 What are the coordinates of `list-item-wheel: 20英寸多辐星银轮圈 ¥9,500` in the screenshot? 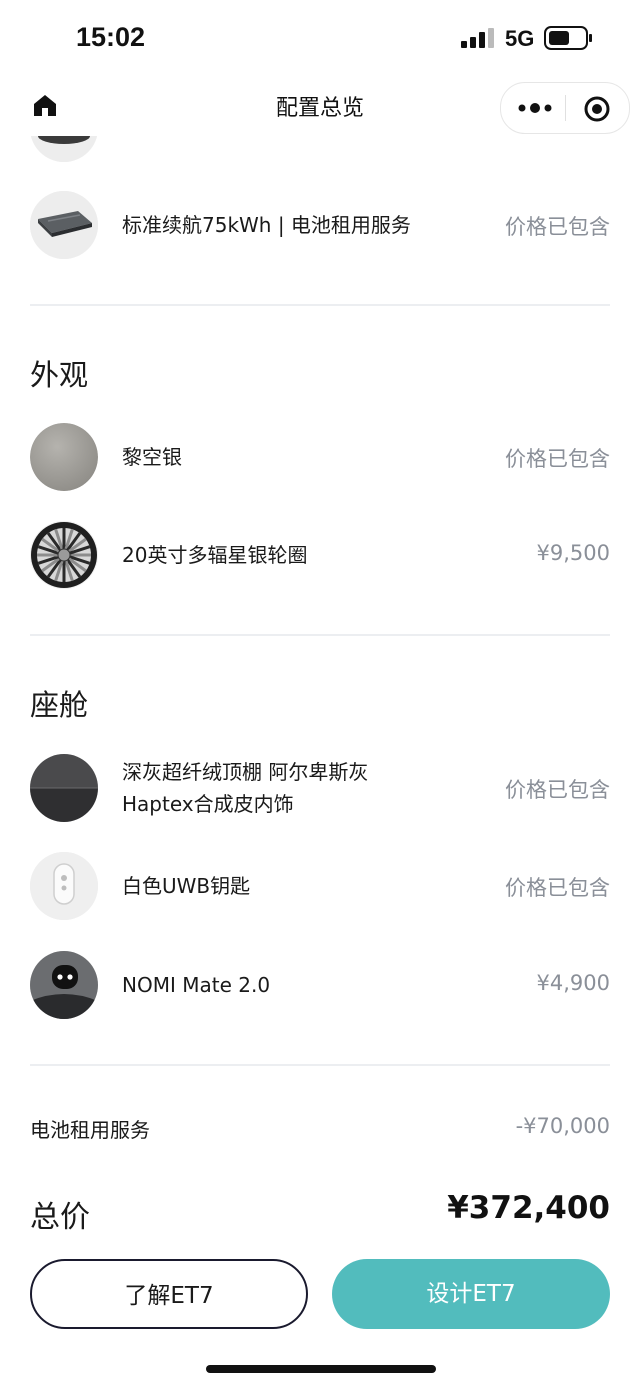 It's located at (320, 556).